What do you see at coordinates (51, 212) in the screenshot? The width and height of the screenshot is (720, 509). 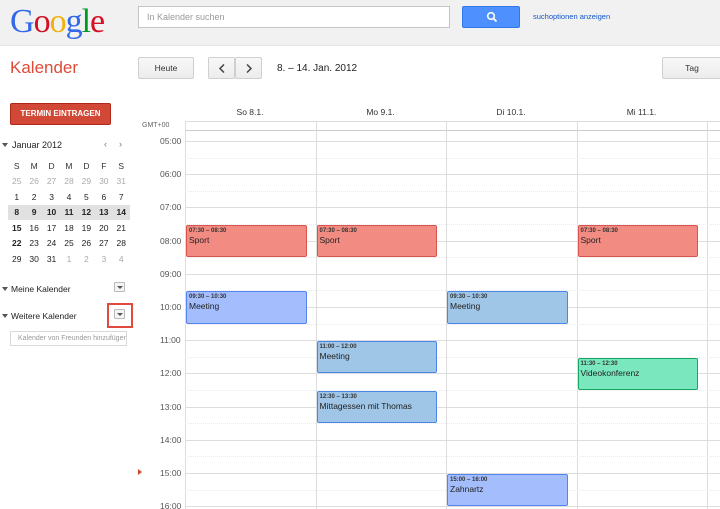 I see `mini-calendar-day: 10` at bounding box center [51, 212].